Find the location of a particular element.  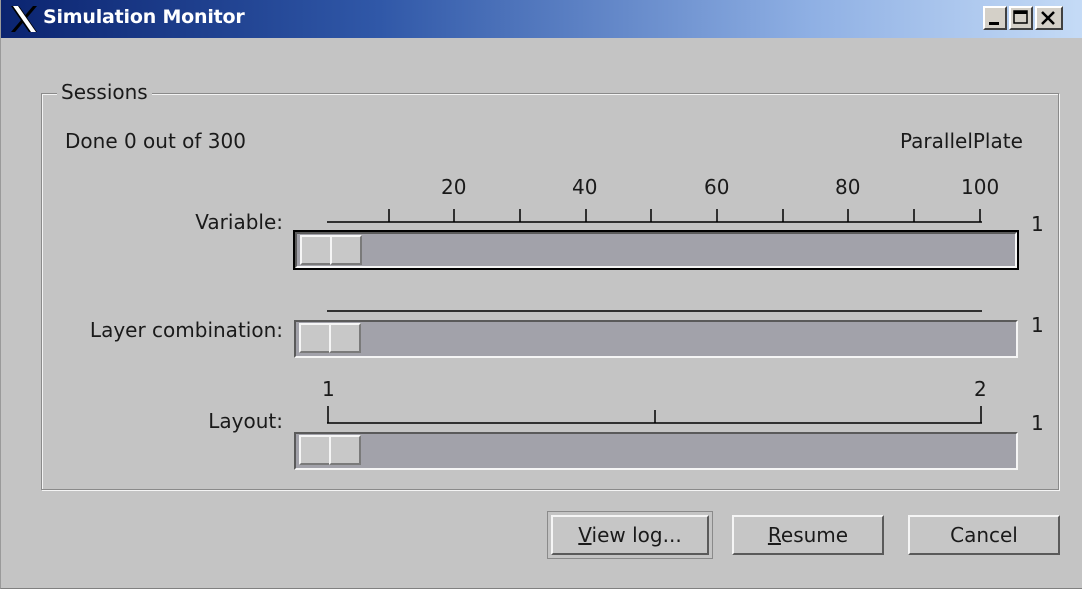

x11-logo-icon is located at coordinates (24, 19).